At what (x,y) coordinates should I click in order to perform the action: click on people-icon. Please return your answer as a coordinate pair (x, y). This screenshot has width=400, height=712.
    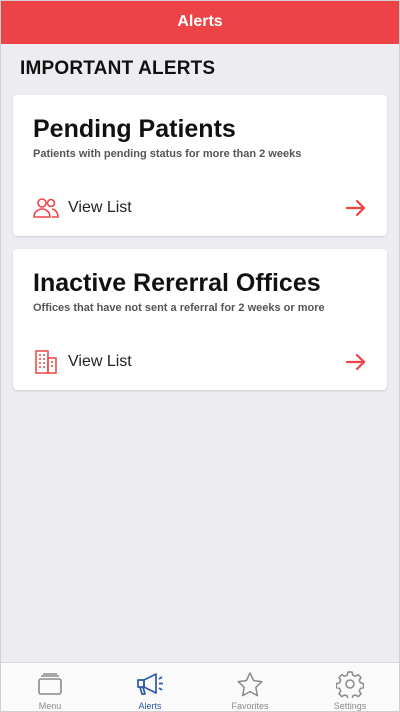
    Looking at the image, I should click on (46, 208).